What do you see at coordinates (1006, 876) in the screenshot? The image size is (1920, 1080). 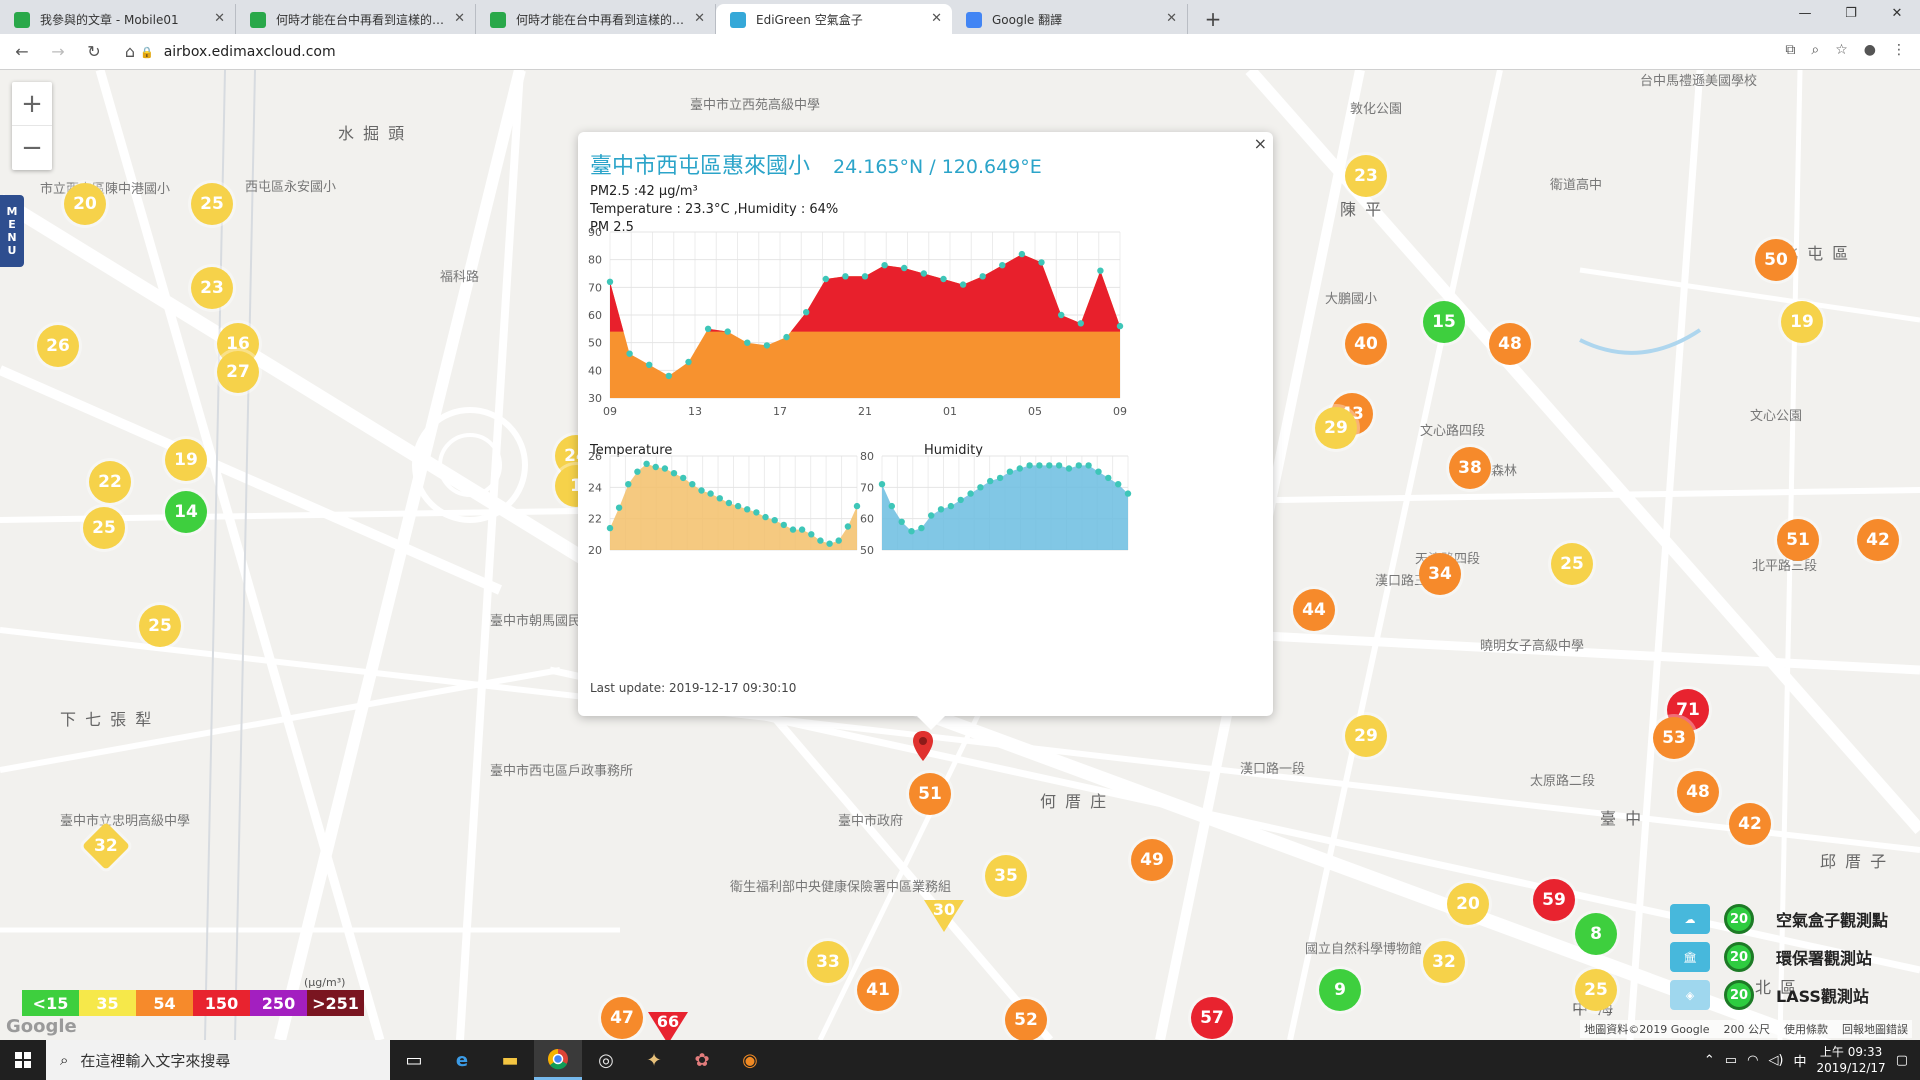 I see `airbox-marker: 35` at bounding box center [1006, 876].